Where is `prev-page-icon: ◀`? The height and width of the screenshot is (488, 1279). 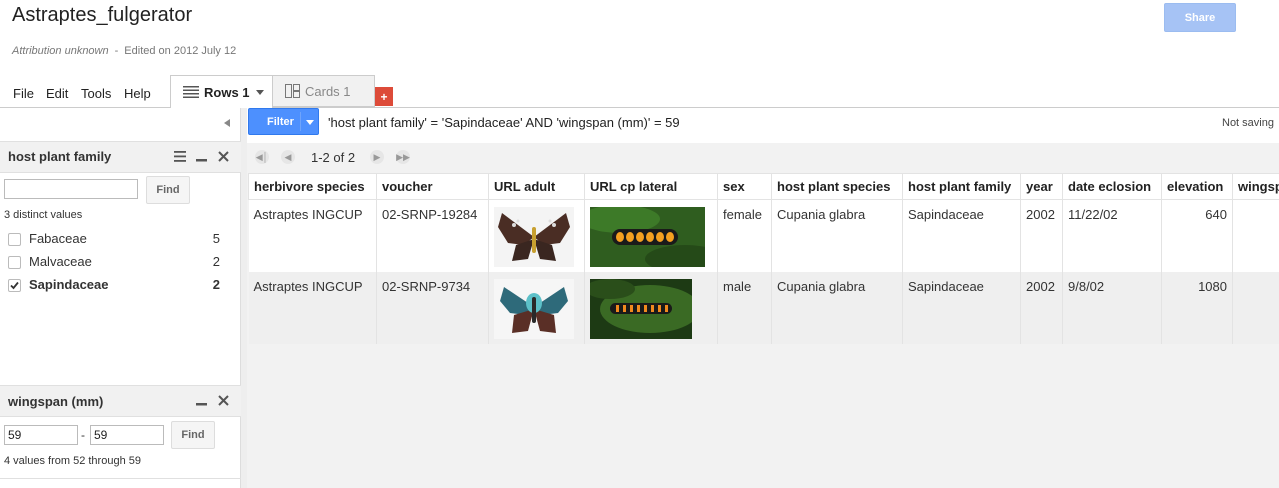
prev-page-icon: ◀ is located at coordinates (288, 157).